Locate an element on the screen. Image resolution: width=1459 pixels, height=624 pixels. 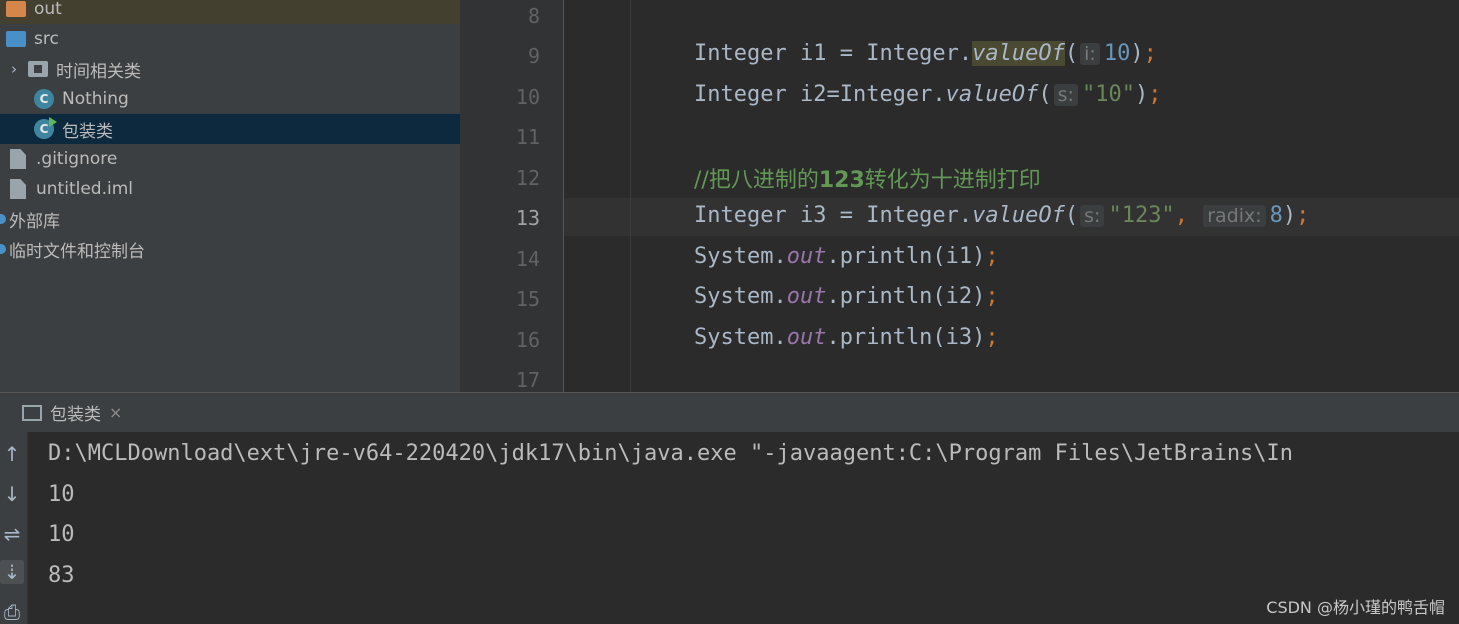
tree-item-label: 包装类 is located at coordinates (87, 131).